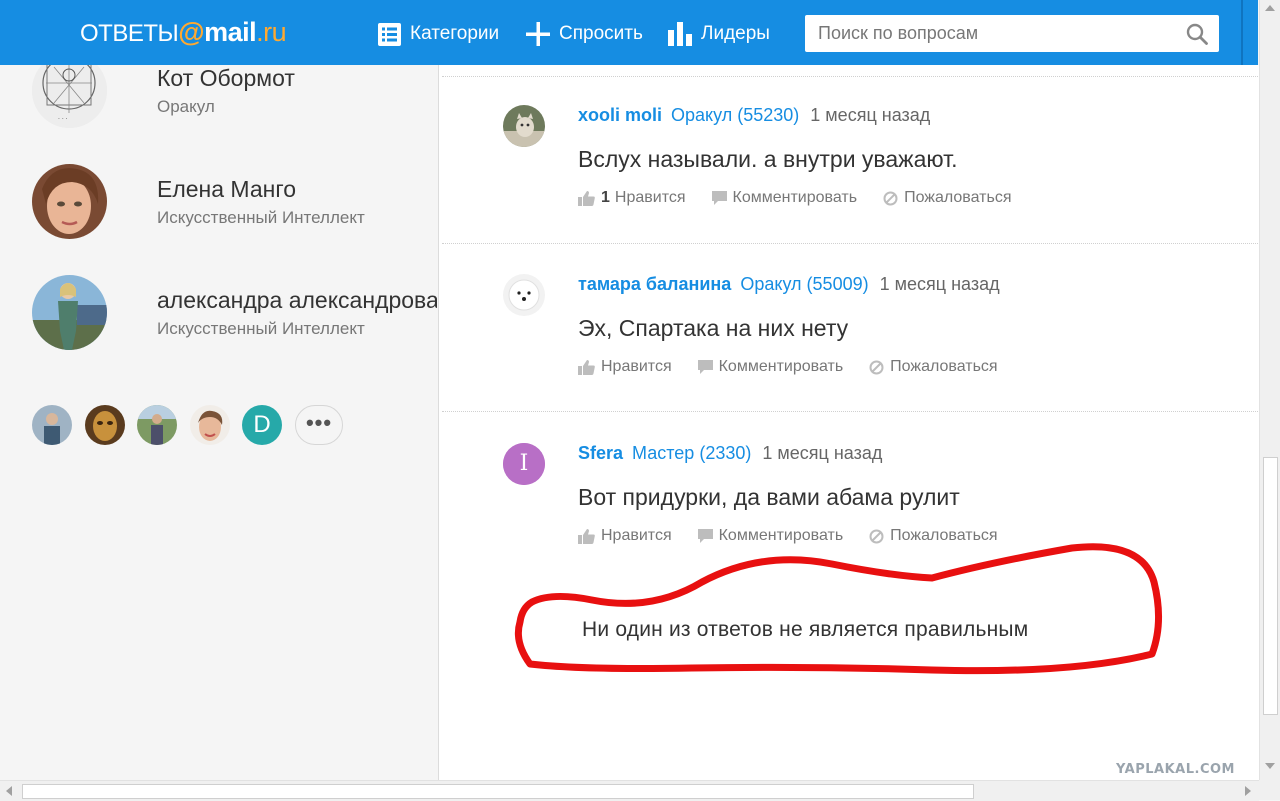 The height and width of the screenshot is (801, 1280). Describe the element at coordinates (1269, 790) in the screenshot. I see `scrollbar-corner` at that location.